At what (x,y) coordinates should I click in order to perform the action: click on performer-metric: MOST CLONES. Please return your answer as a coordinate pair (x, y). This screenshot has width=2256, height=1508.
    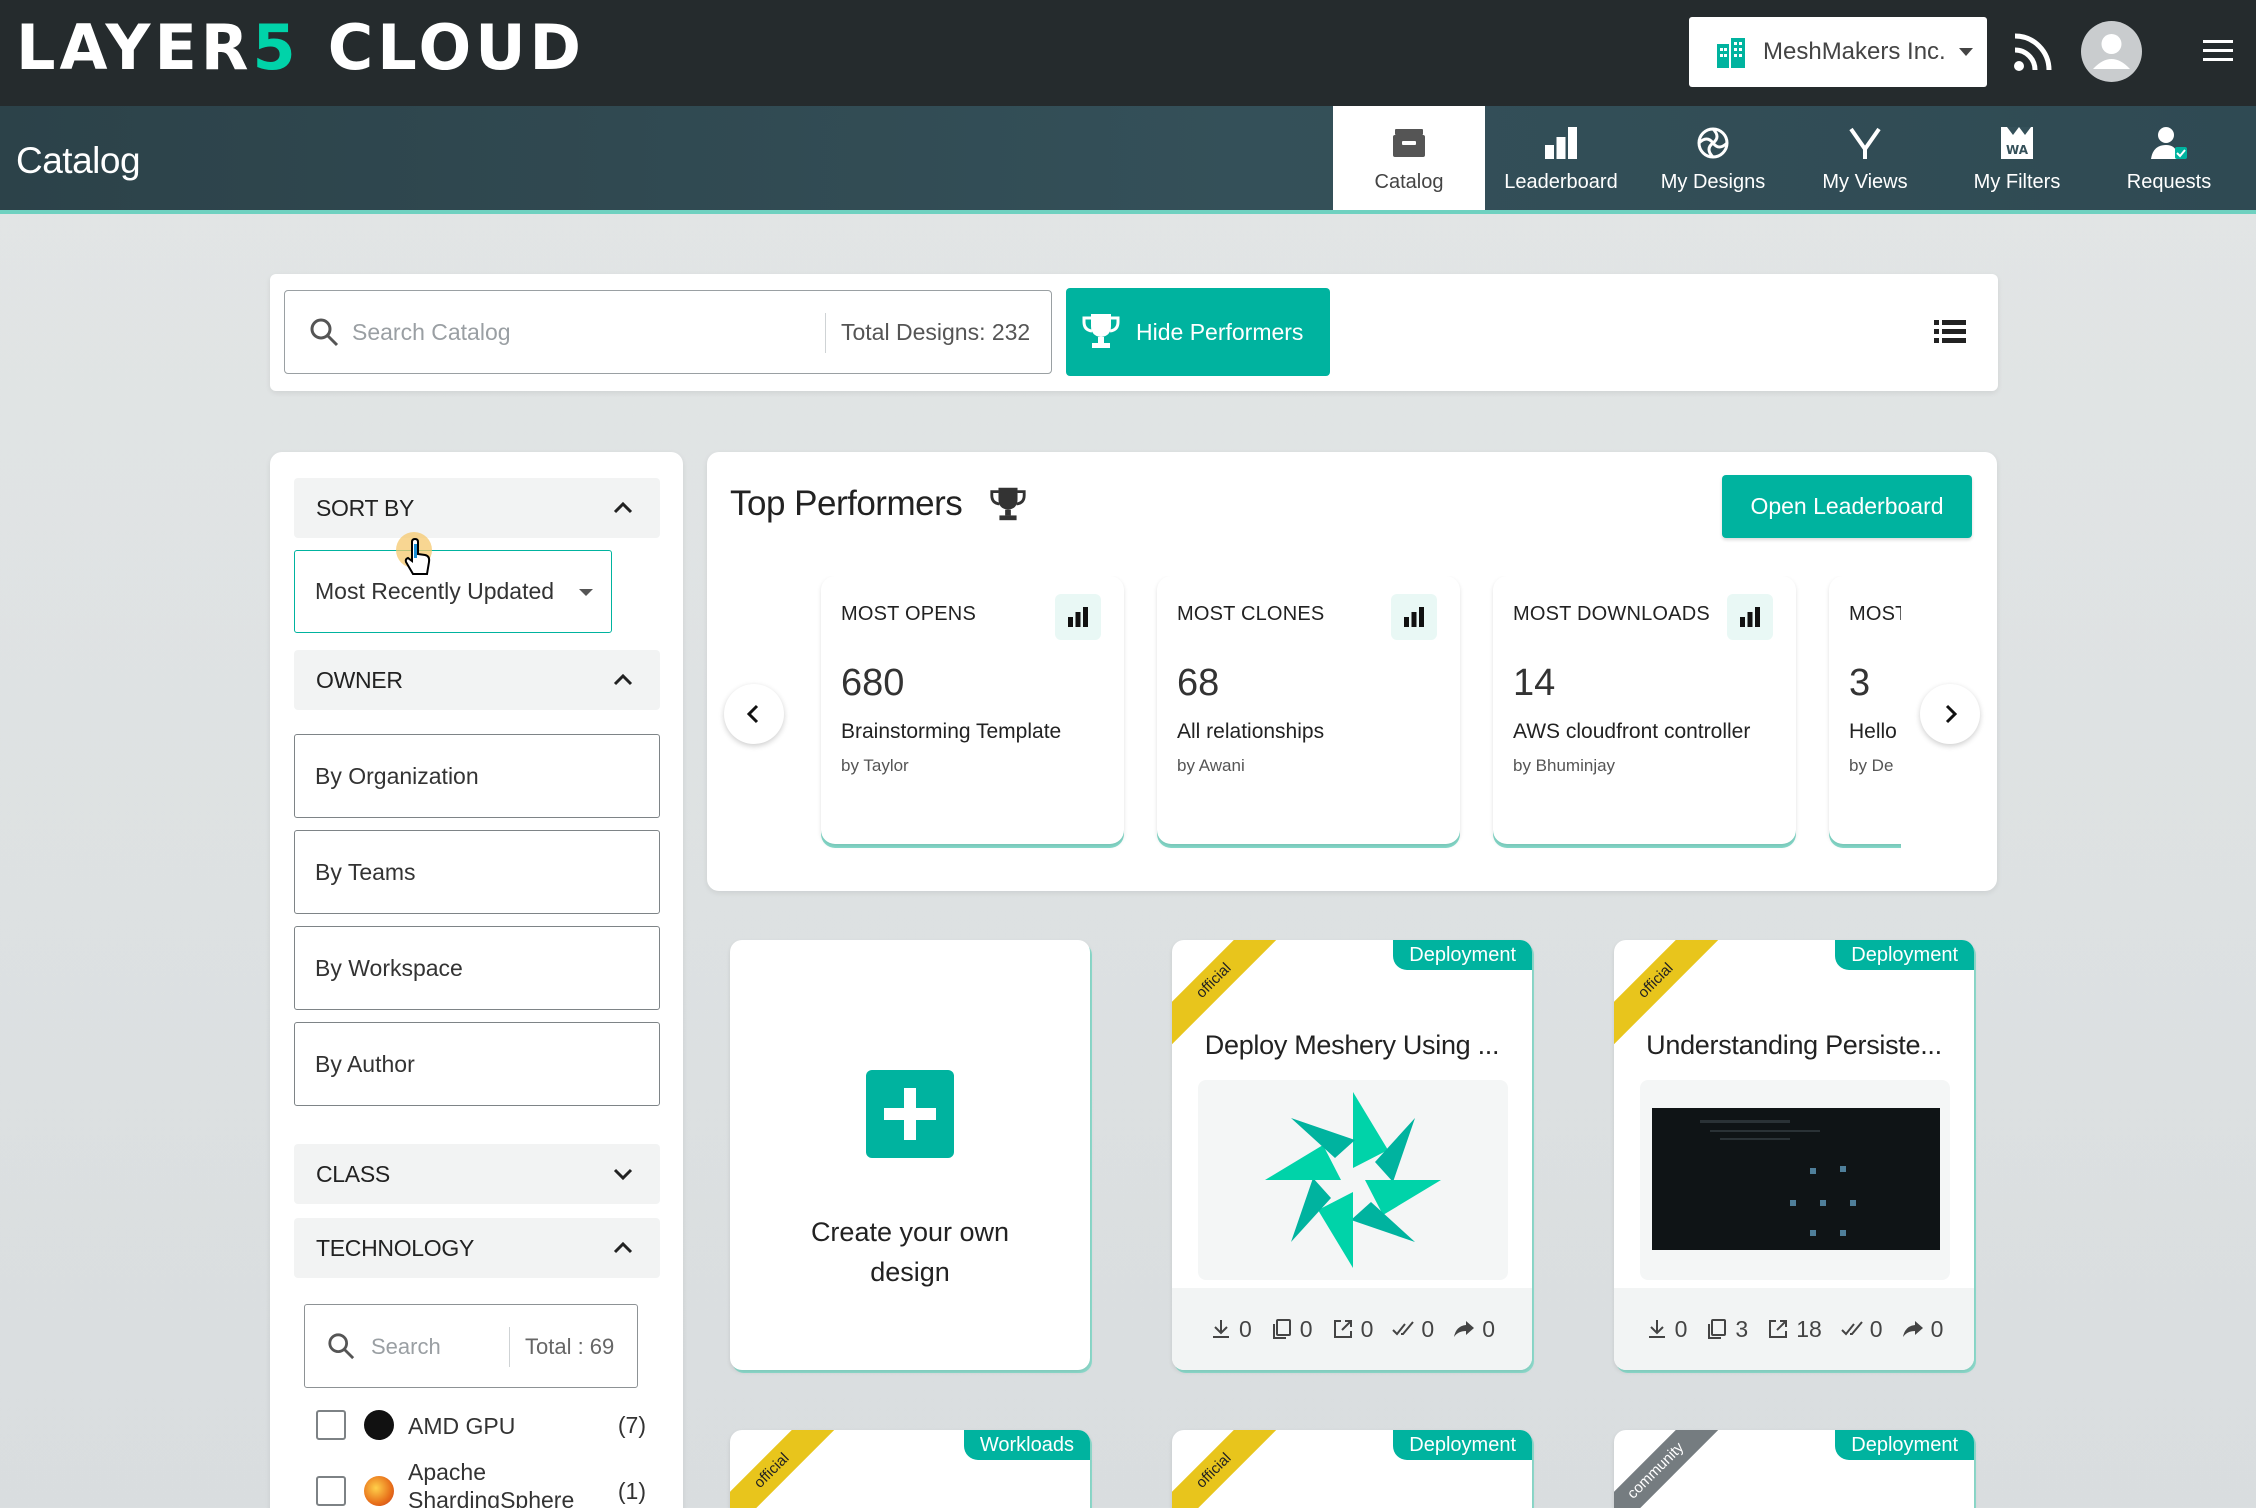
    Looking at the image, I should click on (1251, 614).